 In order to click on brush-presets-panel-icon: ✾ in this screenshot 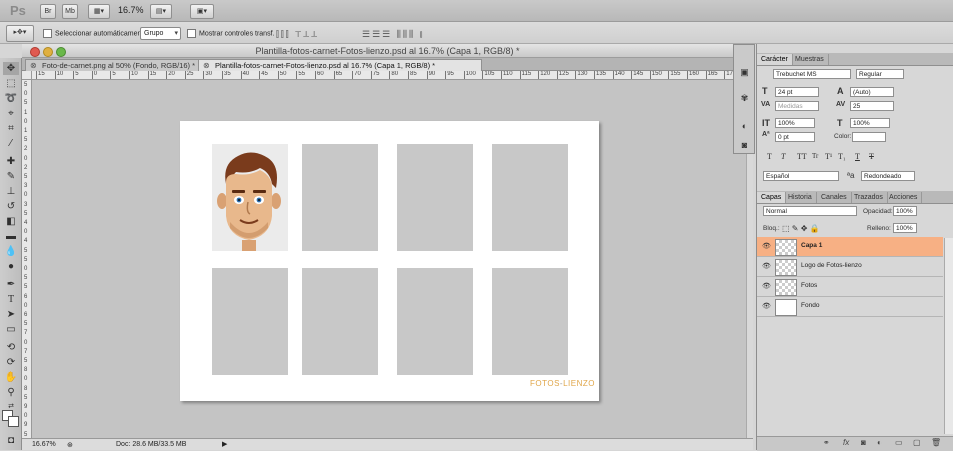, I will do `click(744, 98)`.